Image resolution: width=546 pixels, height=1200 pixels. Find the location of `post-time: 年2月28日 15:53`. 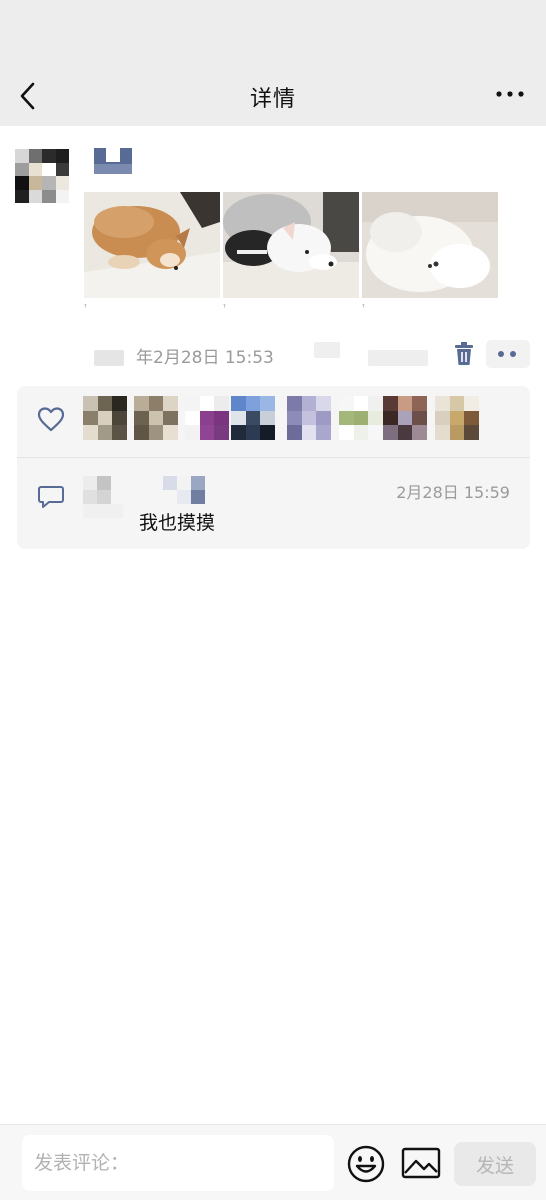

post-time: 年2月28日 15:53 is located at coordinates (205, 358).